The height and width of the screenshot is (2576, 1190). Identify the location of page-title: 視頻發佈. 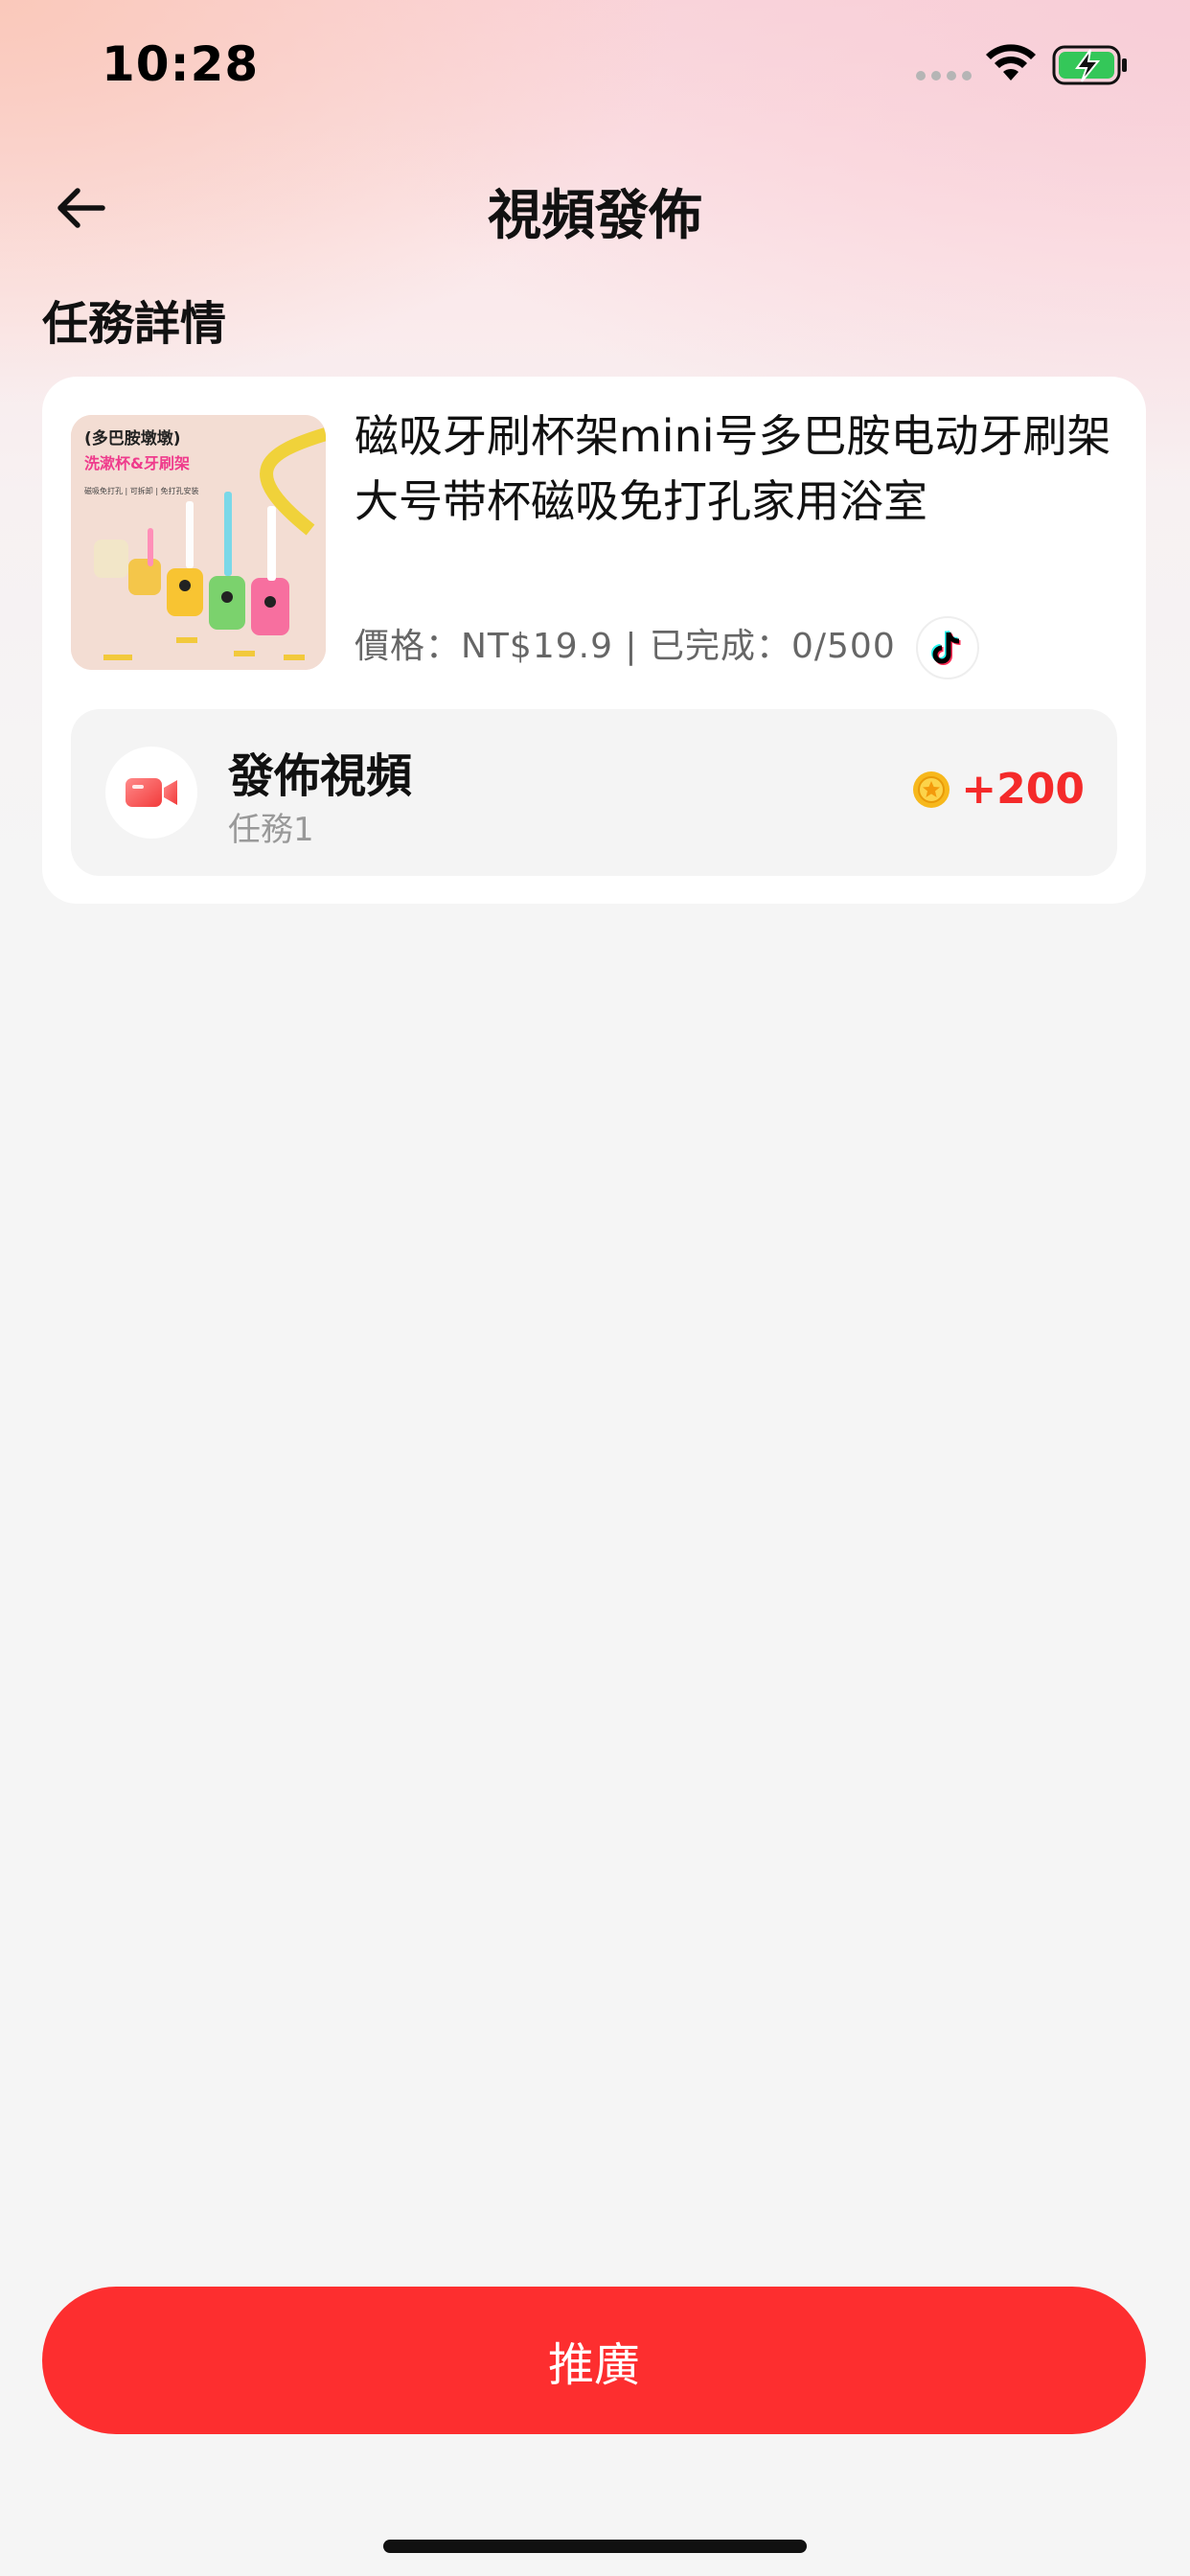
(595, 216).